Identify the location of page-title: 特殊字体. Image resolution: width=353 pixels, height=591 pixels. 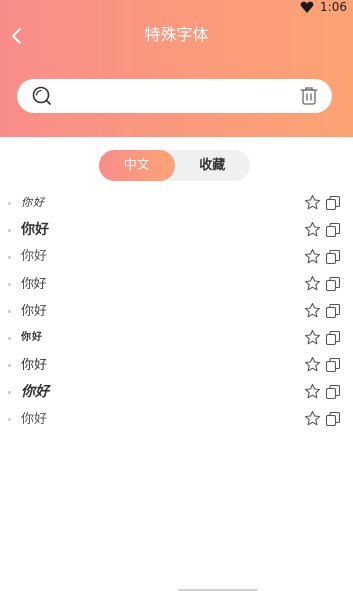
(176, 34).